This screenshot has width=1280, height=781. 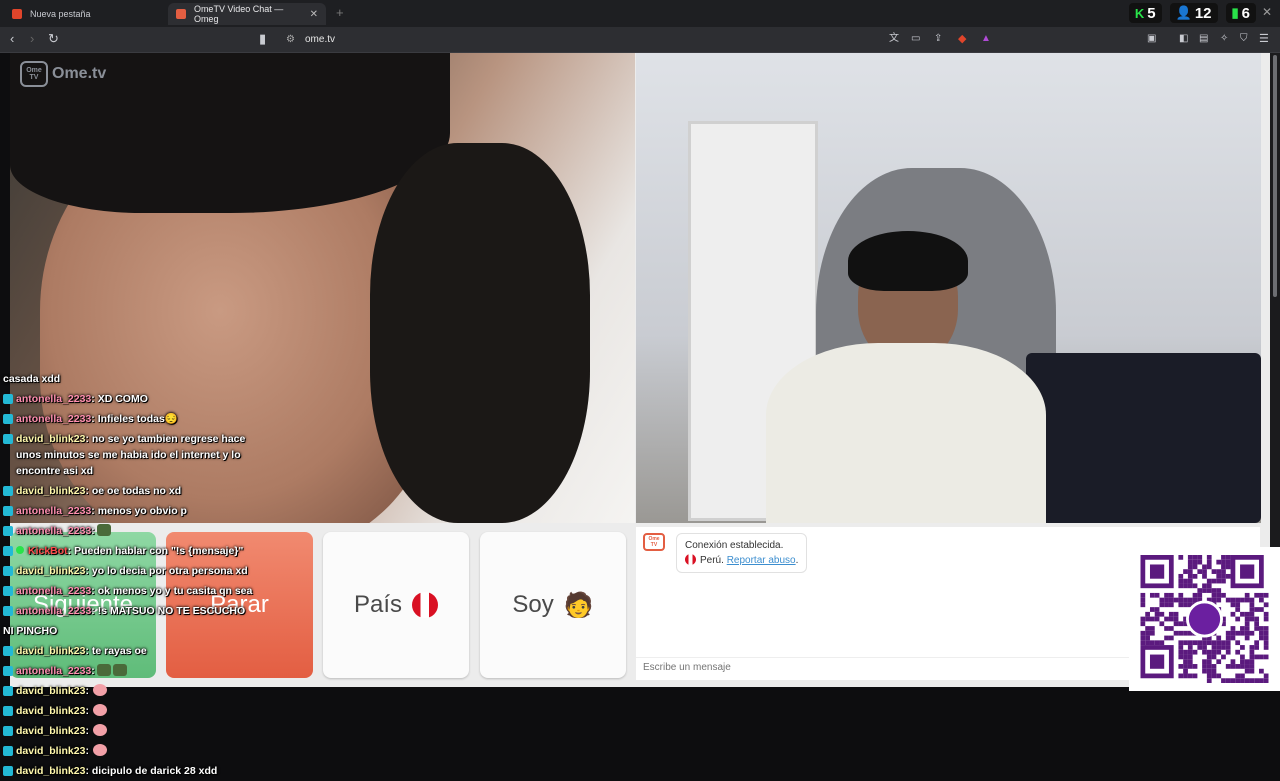 I want to click on vpn-icon: ⛉, so click(x=1244, y=39).